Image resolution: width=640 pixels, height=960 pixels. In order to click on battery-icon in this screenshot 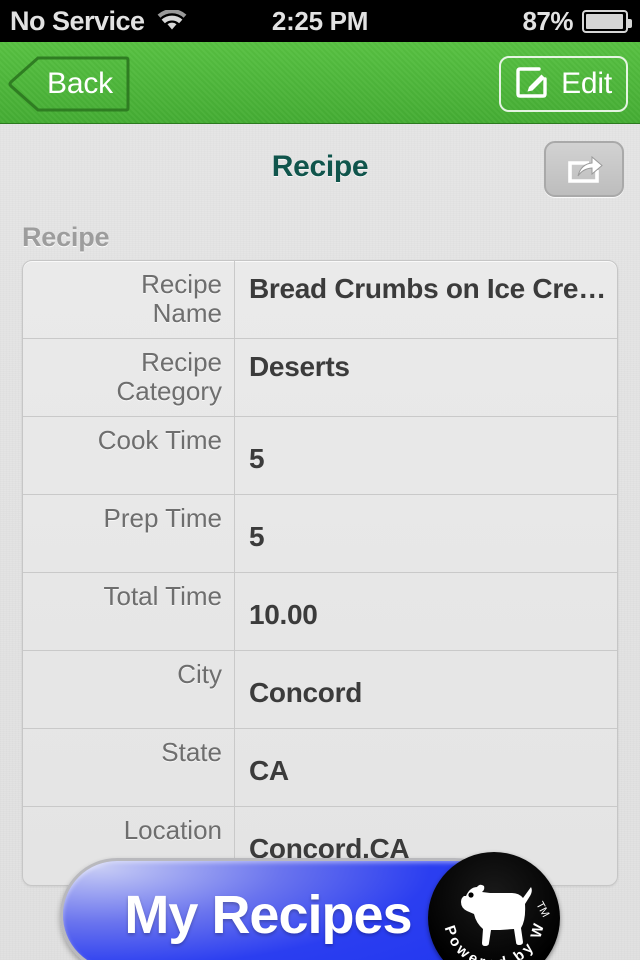, I will do `click(607, 21)`.